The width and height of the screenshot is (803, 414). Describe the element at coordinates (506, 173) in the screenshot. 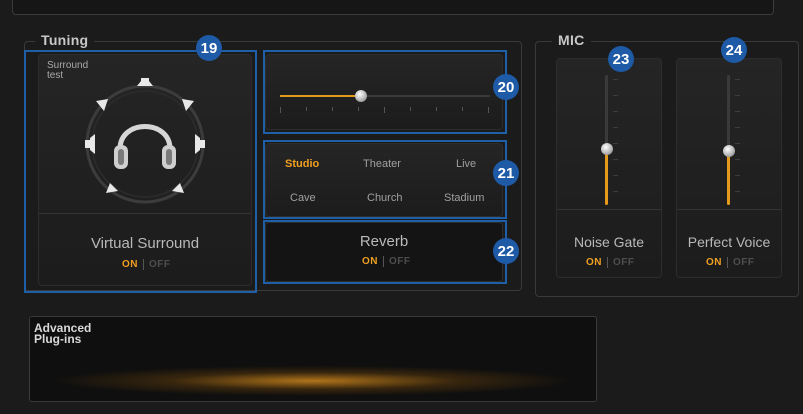

I see `callout-badge-21: 21` at that location.